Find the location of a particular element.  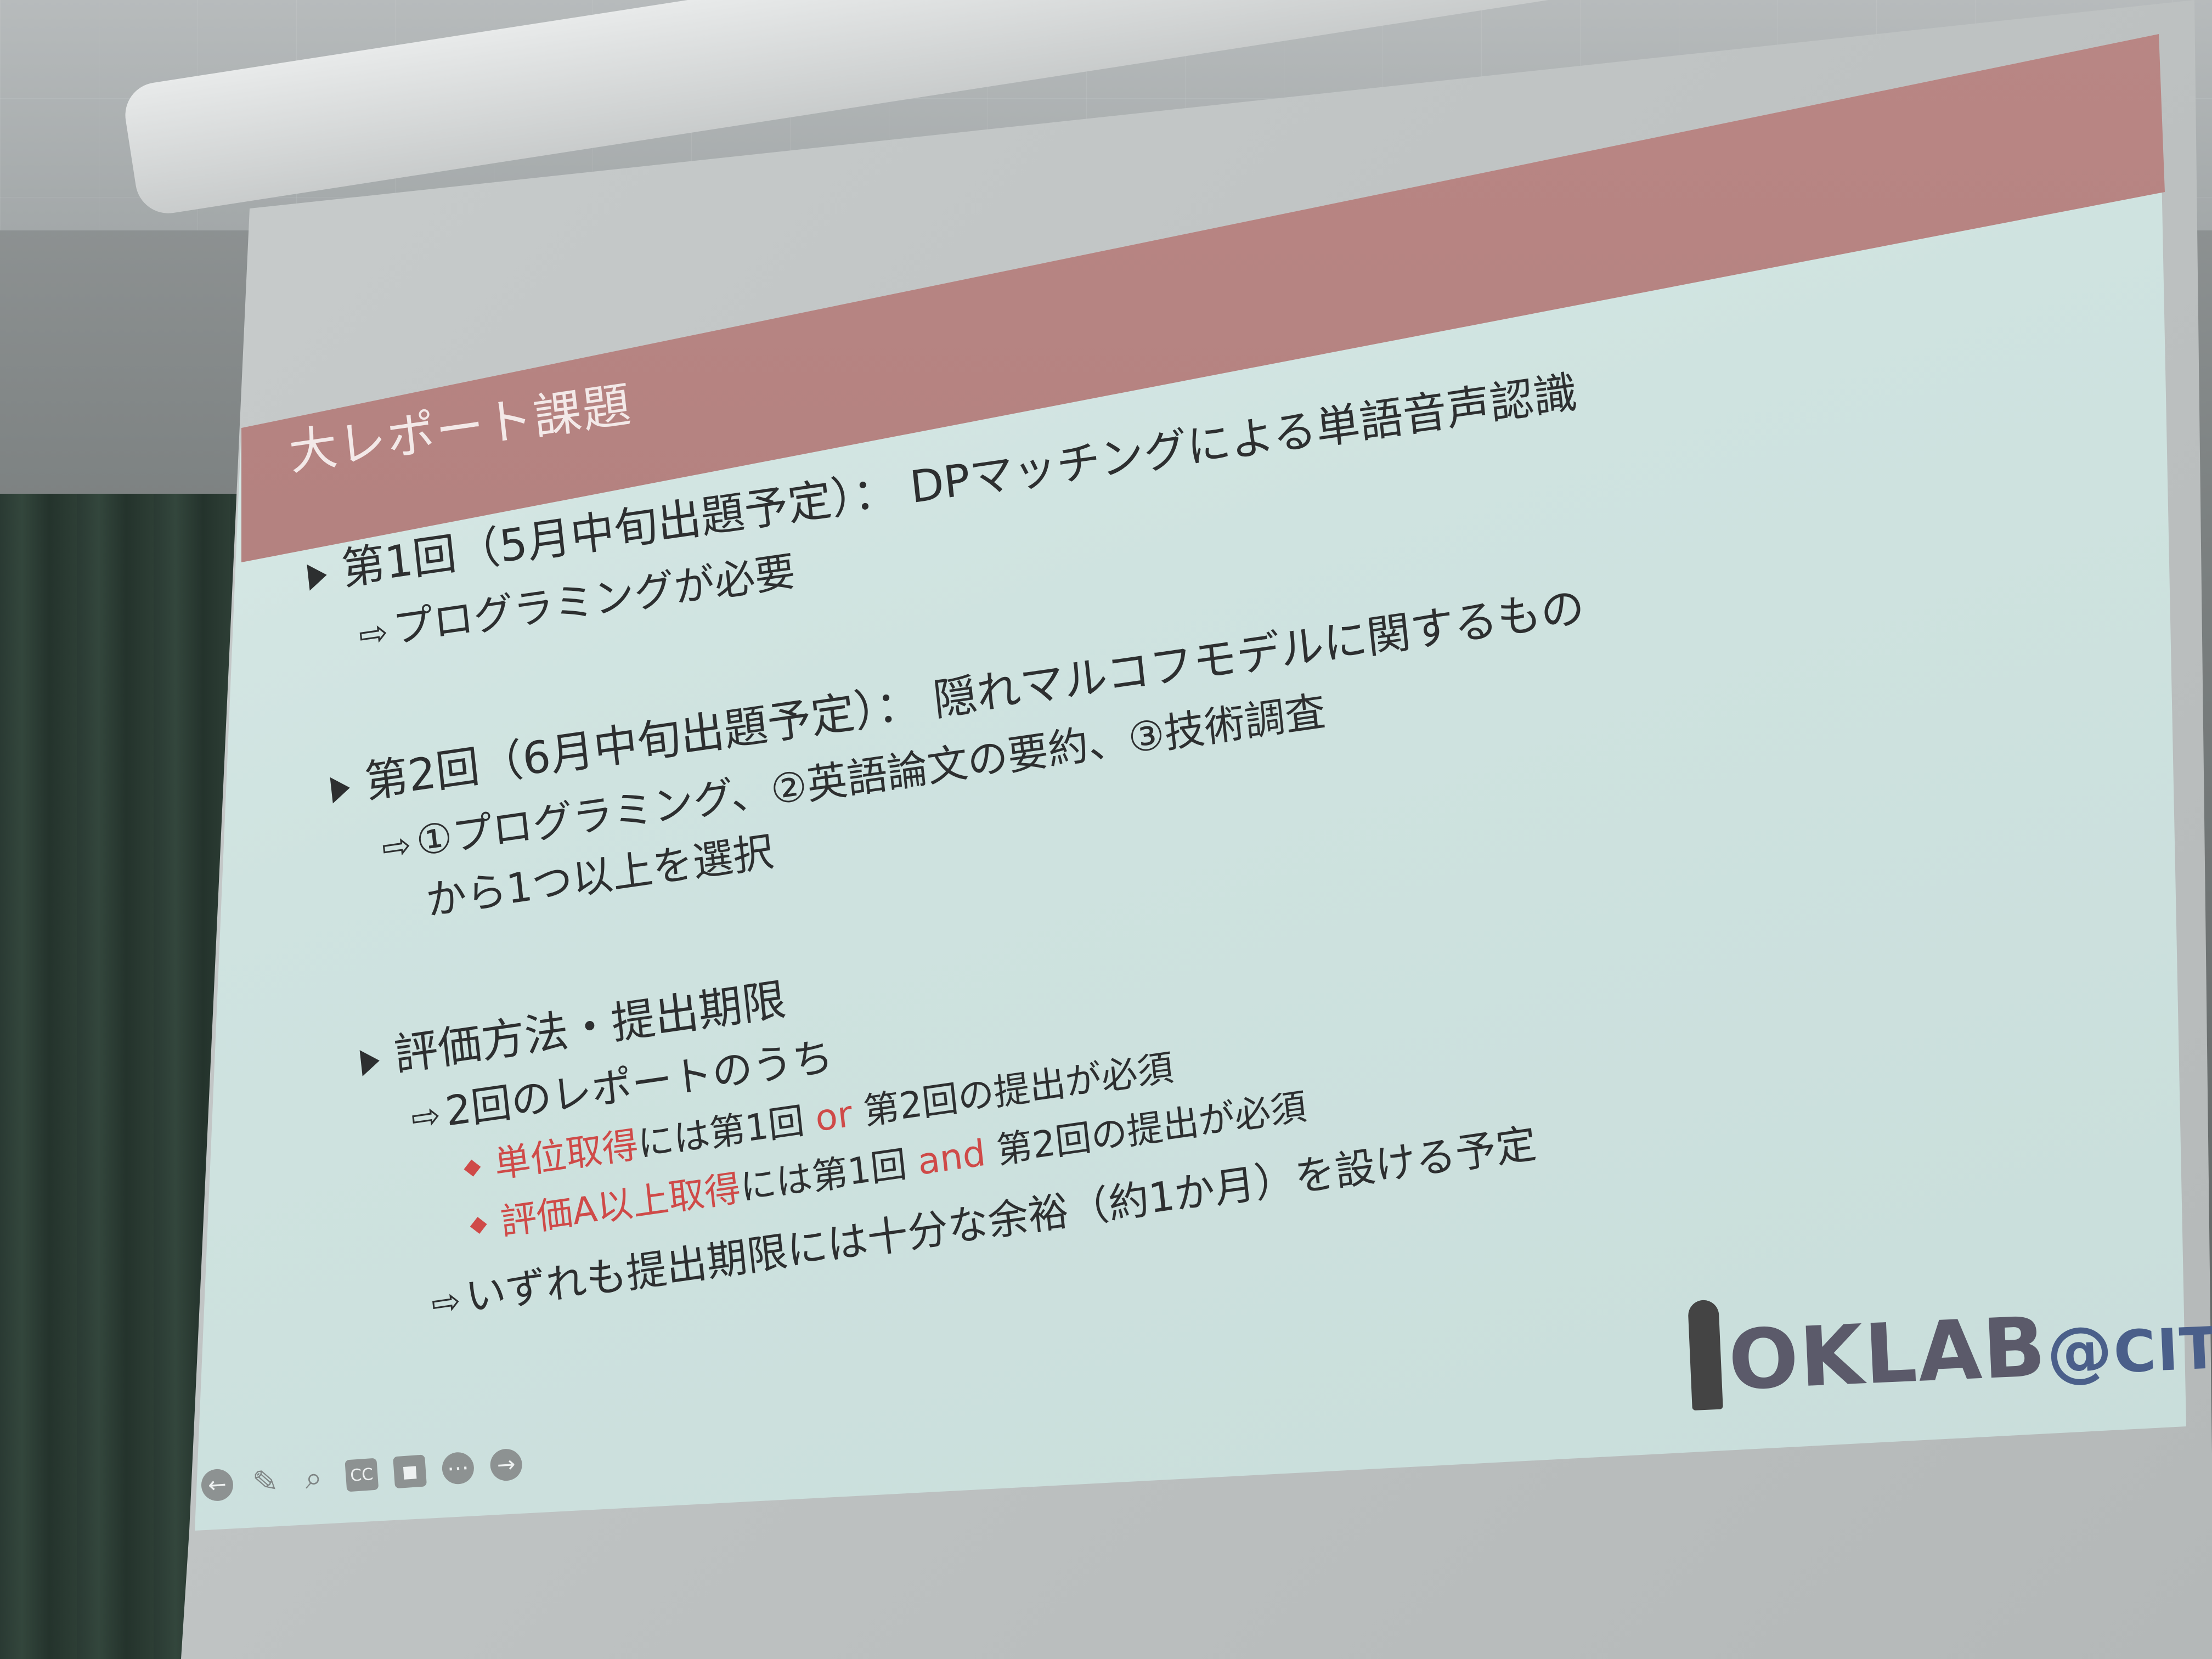

person-figure-icon is located at coordinates (1706, 1355).